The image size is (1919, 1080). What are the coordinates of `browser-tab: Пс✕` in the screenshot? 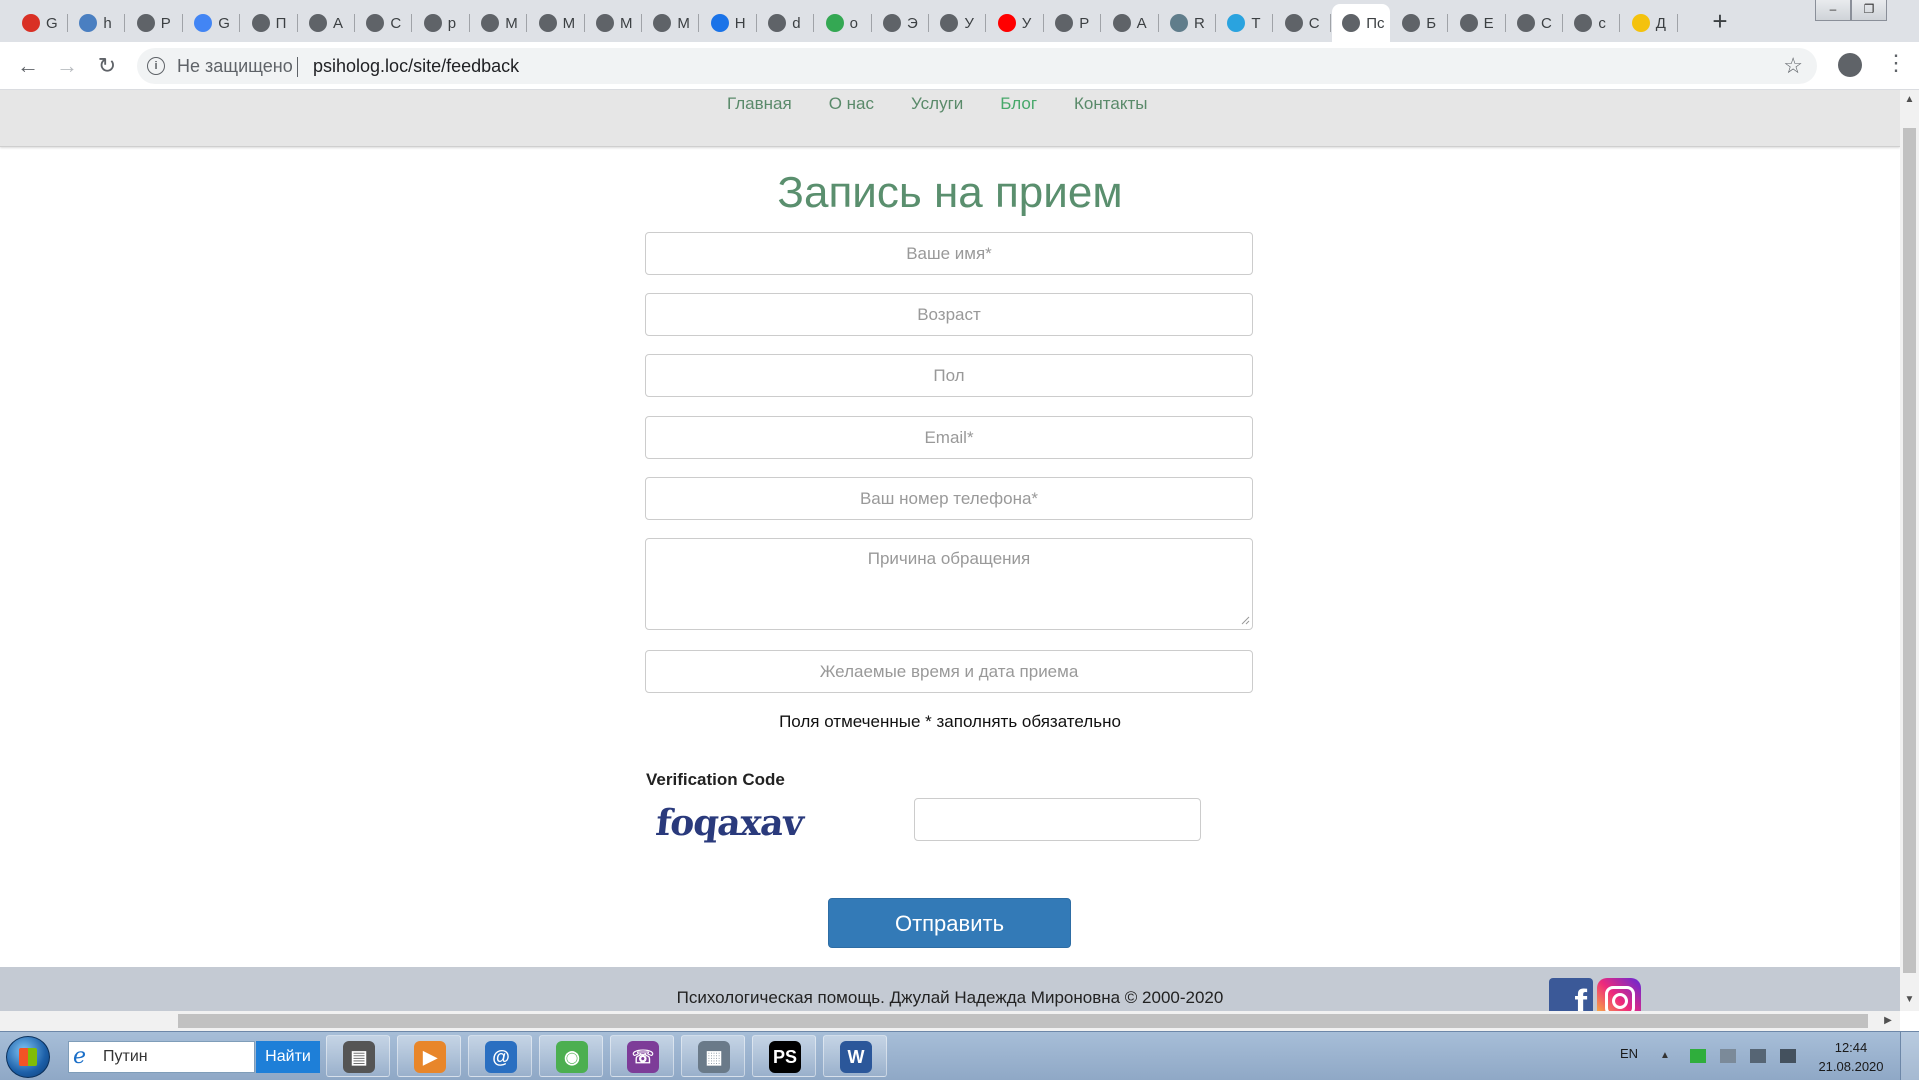 It's located at (1361, 23).